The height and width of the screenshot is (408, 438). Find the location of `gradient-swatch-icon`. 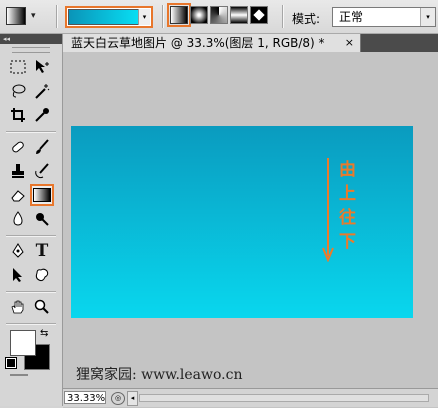

gradient-swatch-icon is located at coordinates (42, 195).